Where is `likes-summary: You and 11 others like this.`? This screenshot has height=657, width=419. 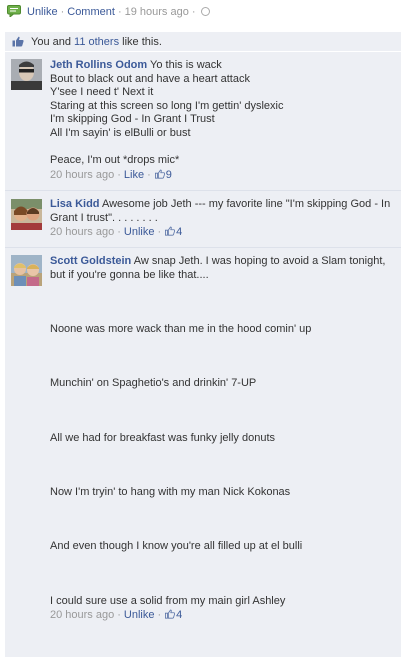 likes-summary: You and 11 others like this. is located at coordinates (203, 41).